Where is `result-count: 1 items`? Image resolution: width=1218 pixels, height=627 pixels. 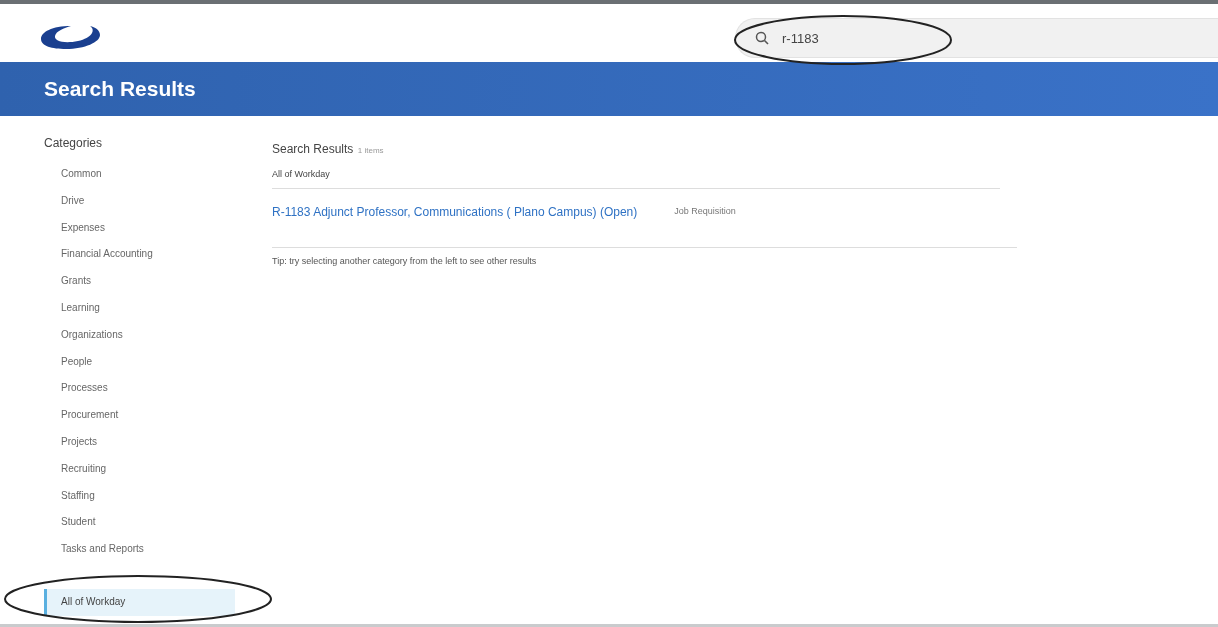 result-count: 1 items is located at coordinates (370, 150).